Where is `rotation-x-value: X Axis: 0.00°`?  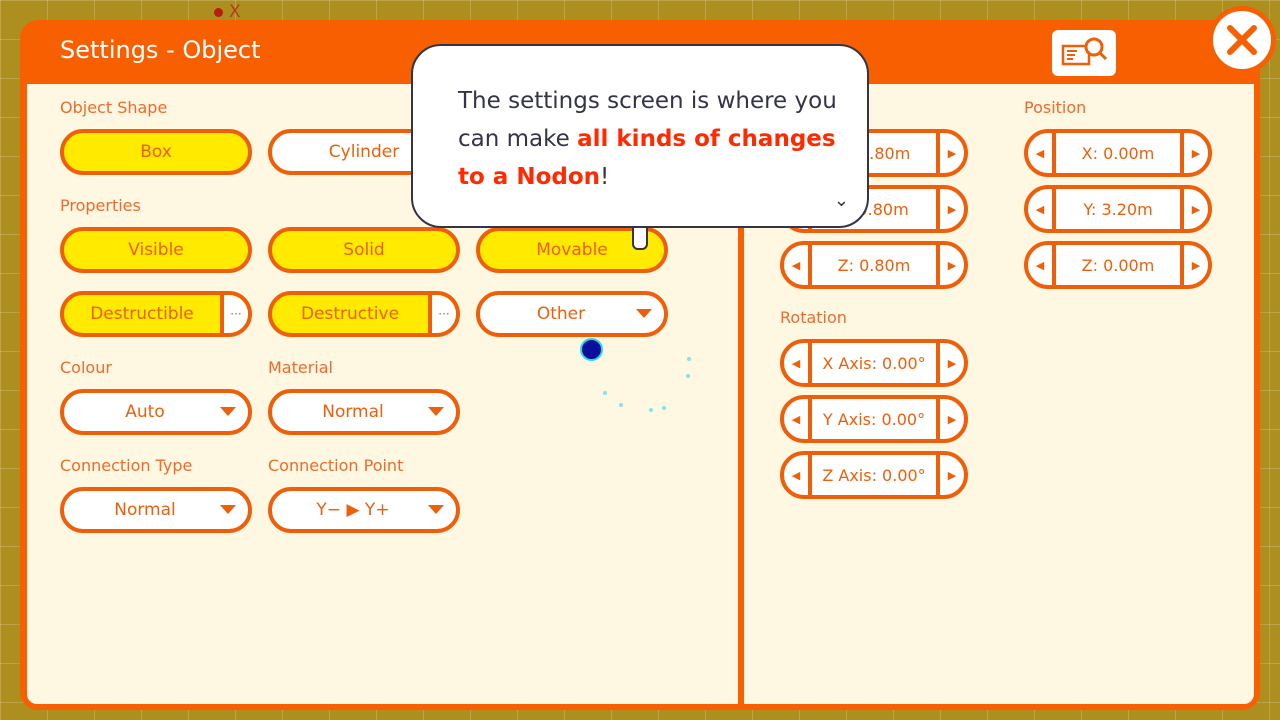
rotation-x-value: X Axis: 0.00° is located at coordinates (874, 363).